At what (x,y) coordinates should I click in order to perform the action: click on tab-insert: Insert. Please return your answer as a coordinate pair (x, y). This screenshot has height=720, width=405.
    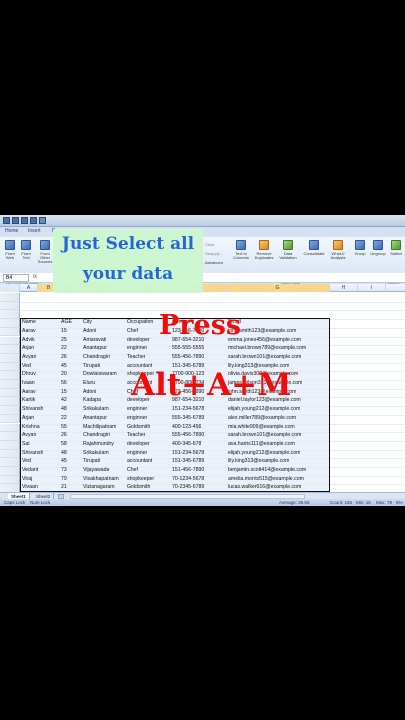
    Looking at the image, I should click on (34, 231).